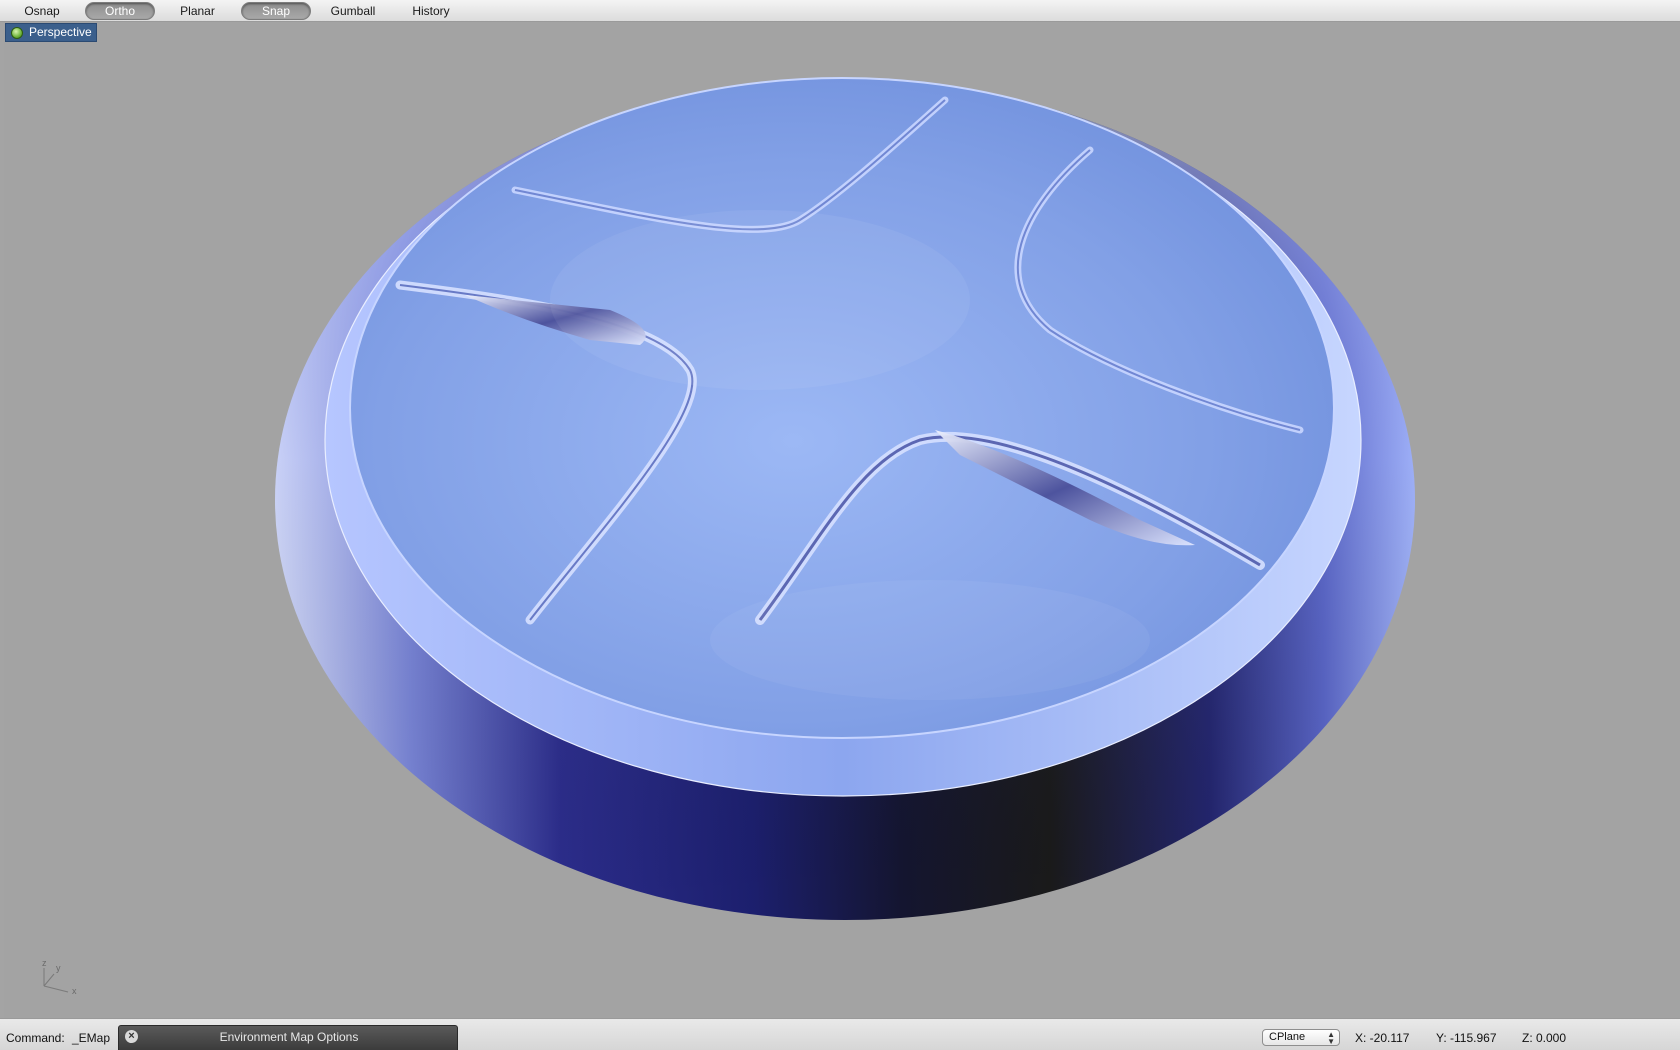  Describe the element at coordinates (58, 968) in the screenshot. I see `axis-y-label: y` at that location.